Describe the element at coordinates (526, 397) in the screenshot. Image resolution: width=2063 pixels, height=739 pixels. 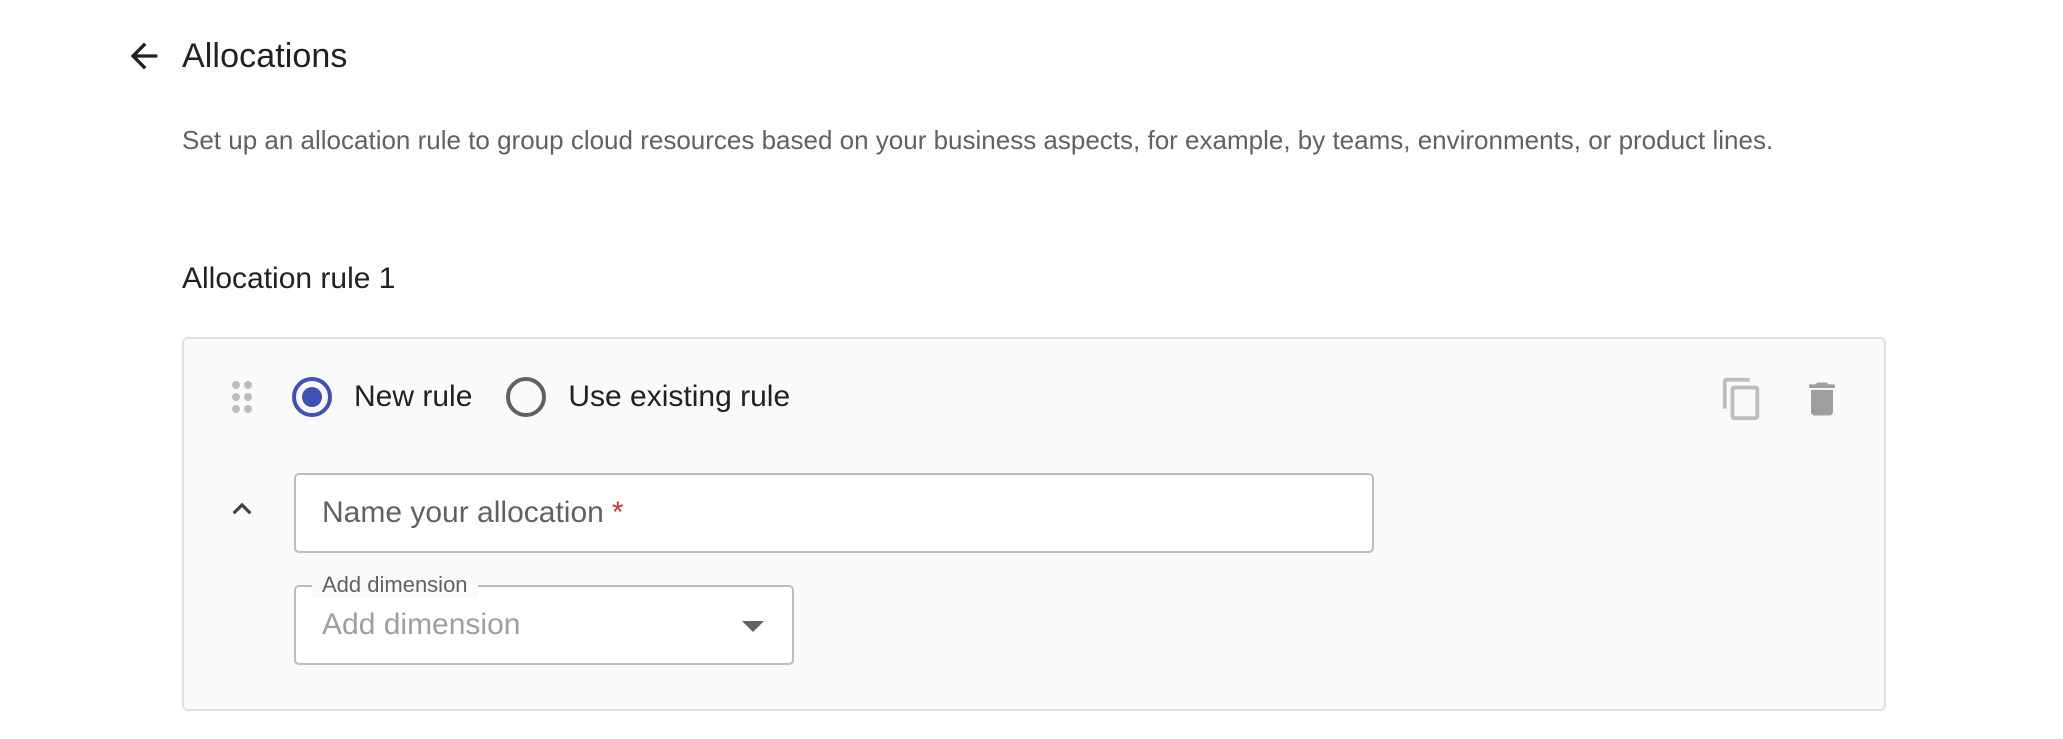
I see `radio-unchecked-icon` at that location.